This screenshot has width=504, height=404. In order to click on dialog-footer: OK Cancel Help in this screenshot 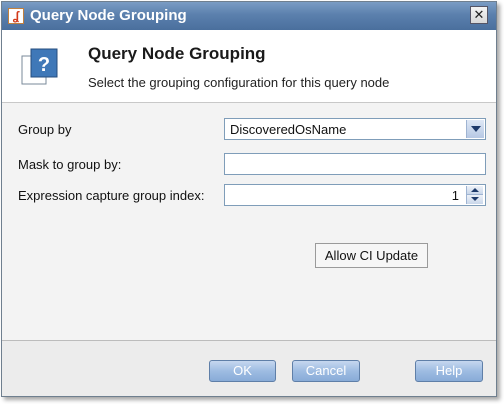, I will do `click(249, 368)`.